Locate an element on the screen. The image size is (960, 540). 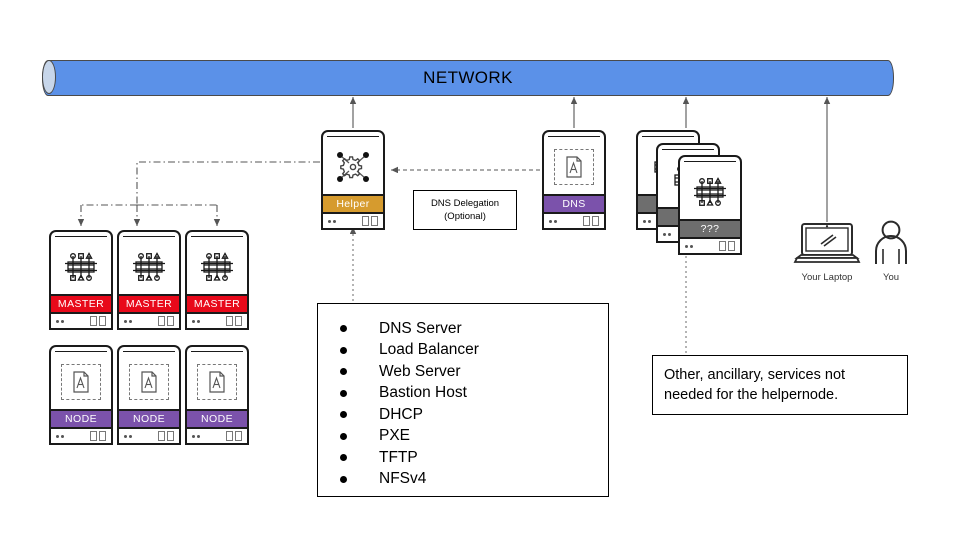
unknown-server-3: ??? is located at coordinates (710, 205).